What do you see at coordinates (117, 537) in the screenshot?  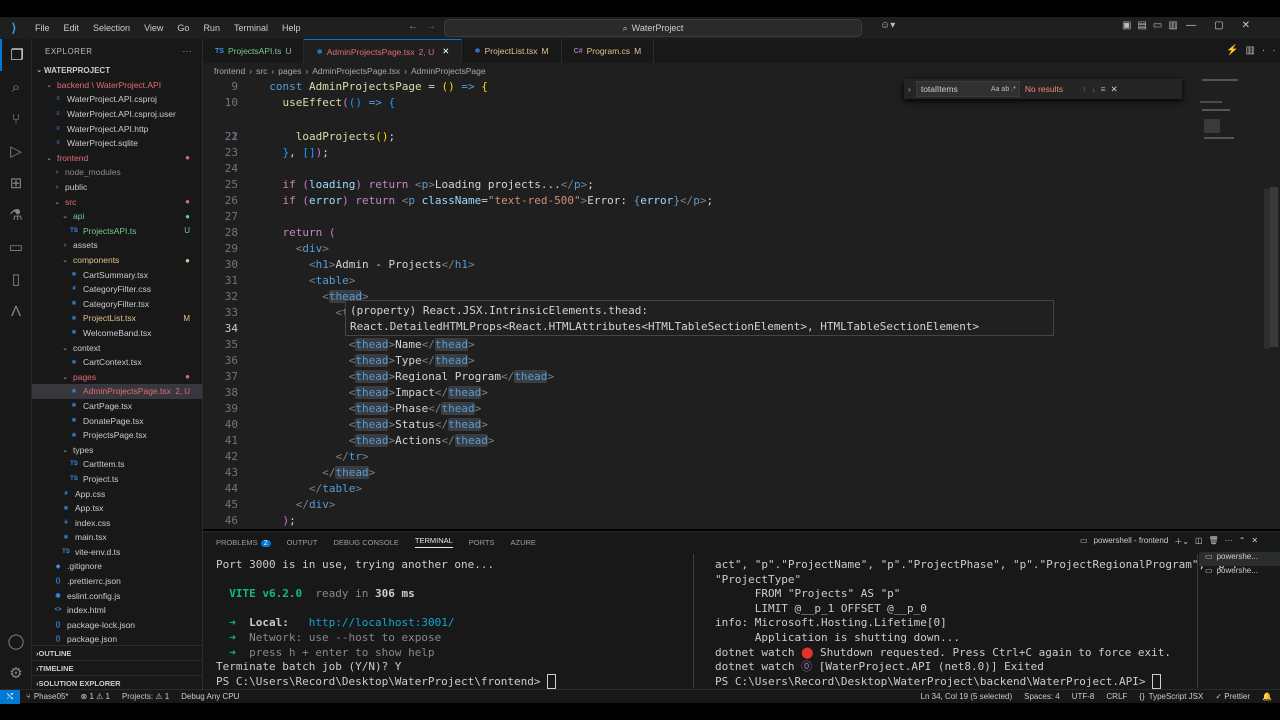 I see `tree-file: ⚛ main.tsx` at bounding box center [117, 537].